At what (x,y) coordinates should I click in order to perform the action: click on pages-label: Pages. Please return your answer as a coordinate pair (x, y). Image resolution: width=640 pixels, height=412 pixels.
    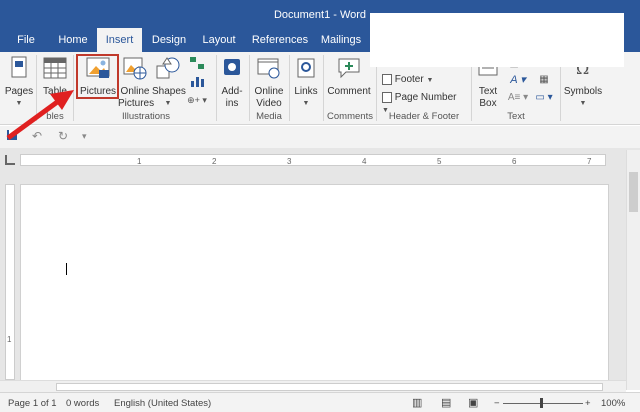
    Looking at the image, I should click on (19, 91).